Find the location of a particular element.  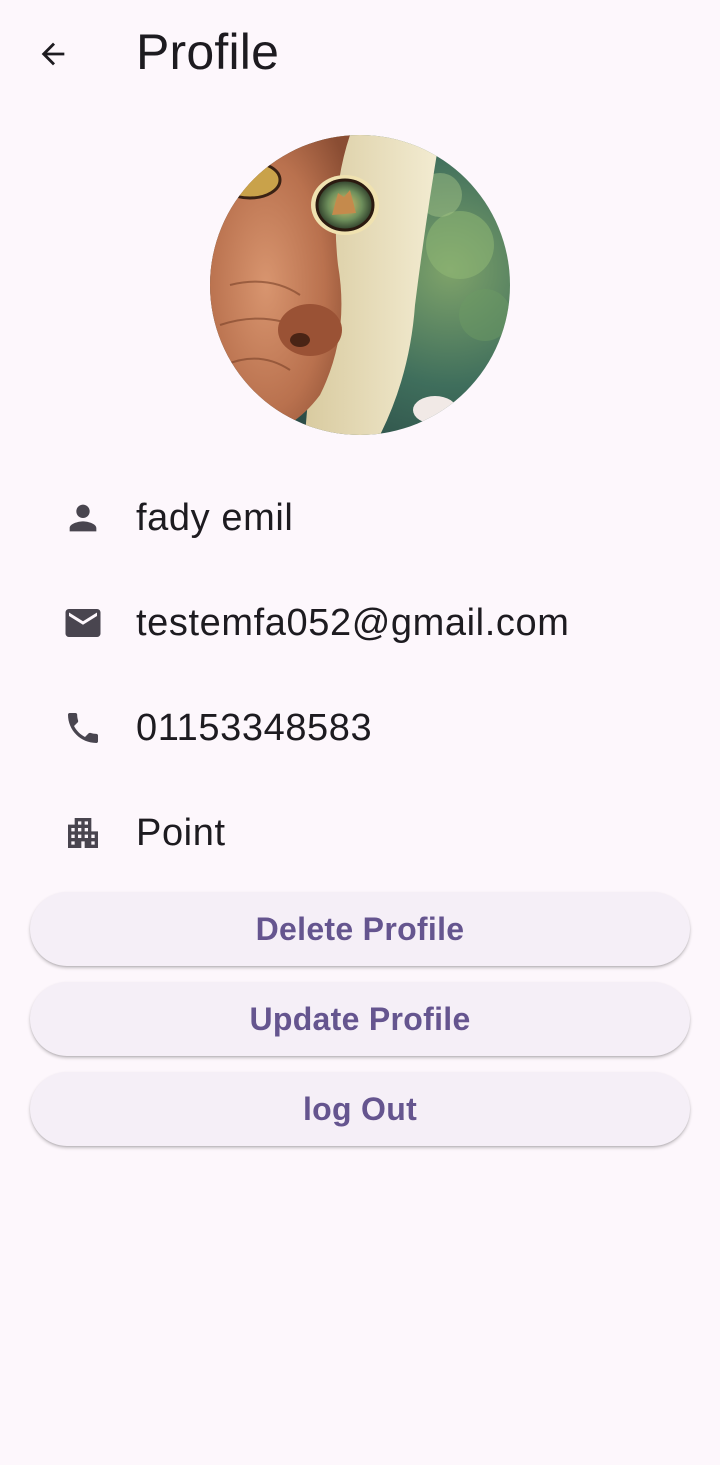

avatar is located at coordinates (360, 285).